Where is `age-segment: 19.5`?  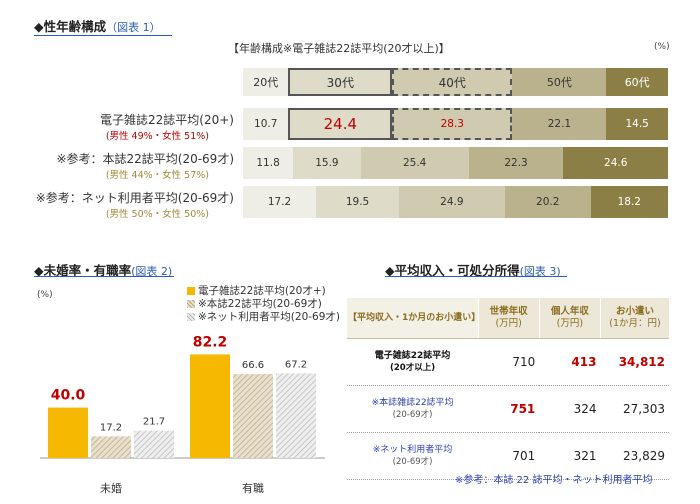 age-segment: 19.5 is located at coordinates (357, 202).